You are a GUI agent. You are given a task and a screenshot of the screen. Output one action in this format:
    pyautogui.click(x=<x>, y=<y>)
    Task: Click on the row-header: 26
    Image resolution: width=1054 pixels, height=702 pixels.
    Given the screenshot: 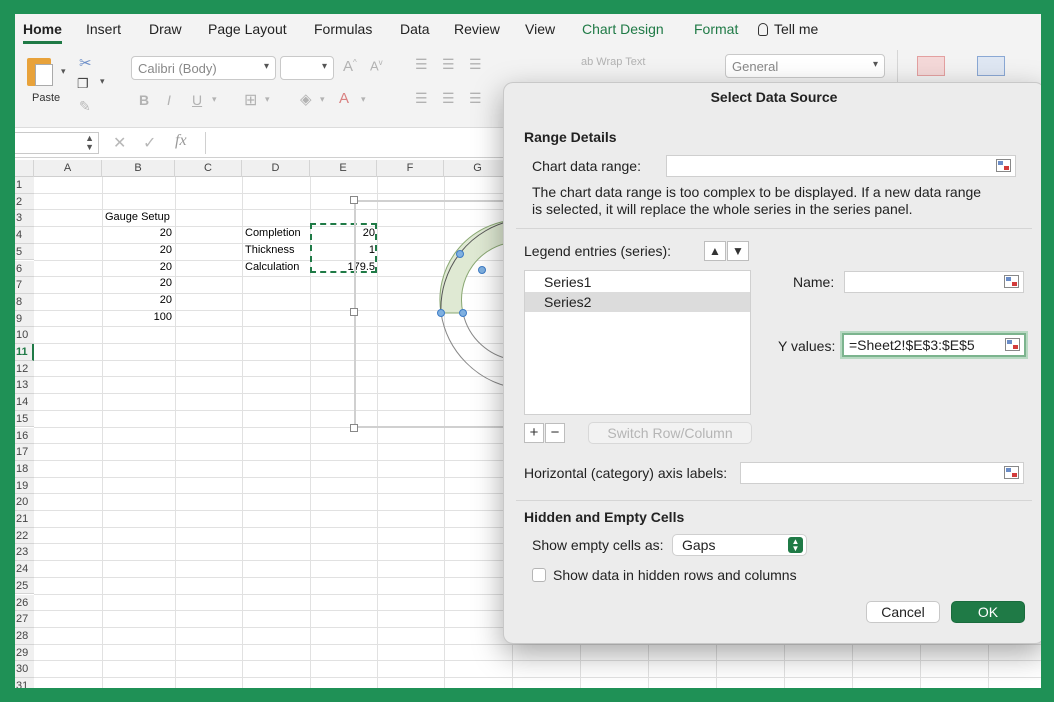 What is the action you would take?
    pyautogui.click(x=24, y=603)
    